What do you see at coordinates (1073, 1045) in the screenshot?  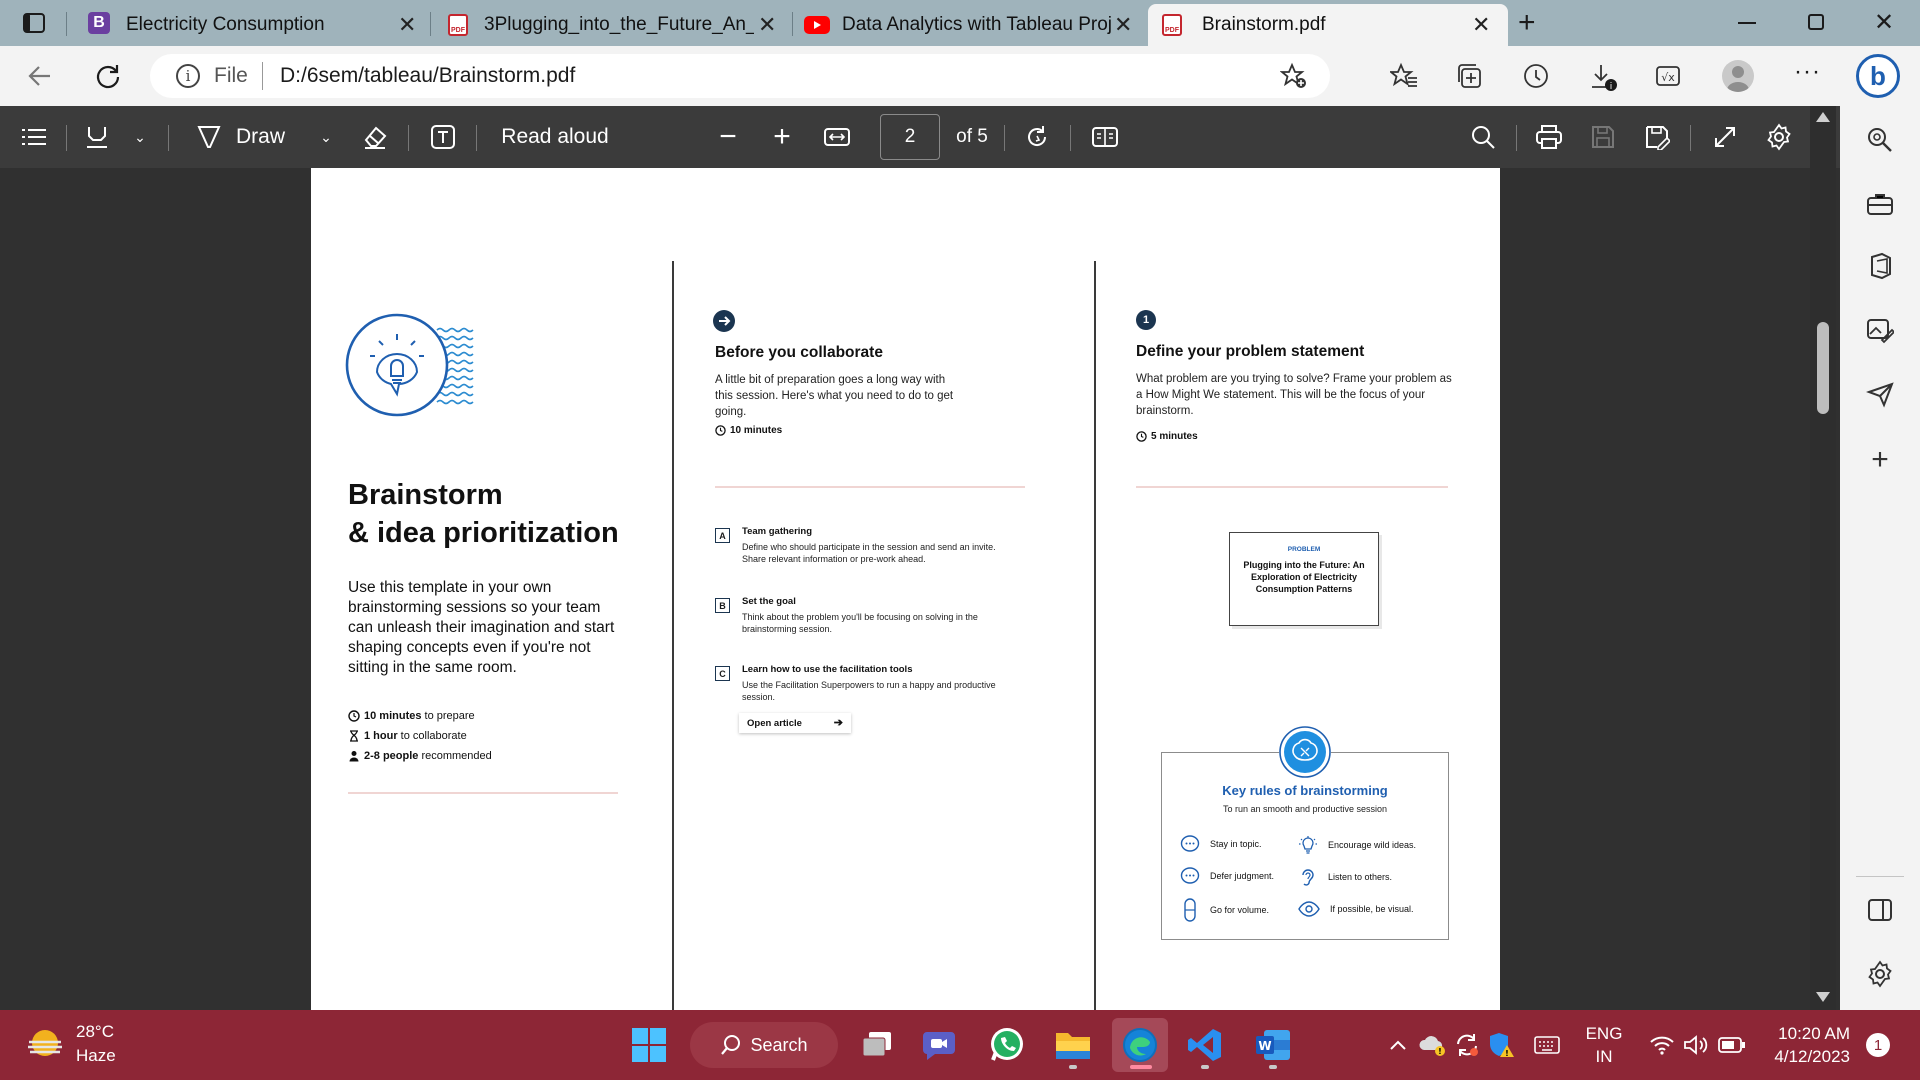 I see `file-explorer-icon` at bounding box center [1073, 1045].